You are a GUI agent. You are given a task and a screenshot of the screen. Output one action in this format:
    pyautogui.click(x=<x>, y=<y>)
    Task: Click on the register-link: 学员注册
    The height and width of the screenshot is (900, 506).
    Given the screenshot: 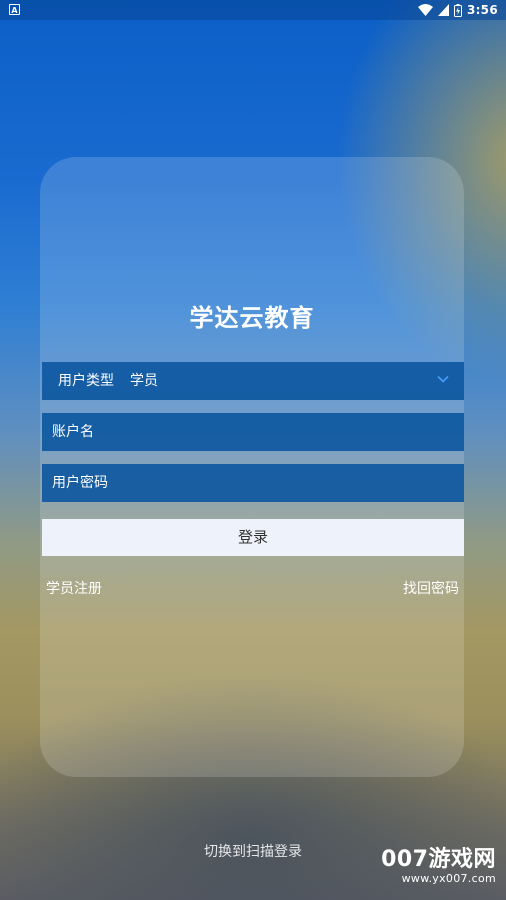 What is the action you would take?
    pyautogui.click(x=74, y=589)
    